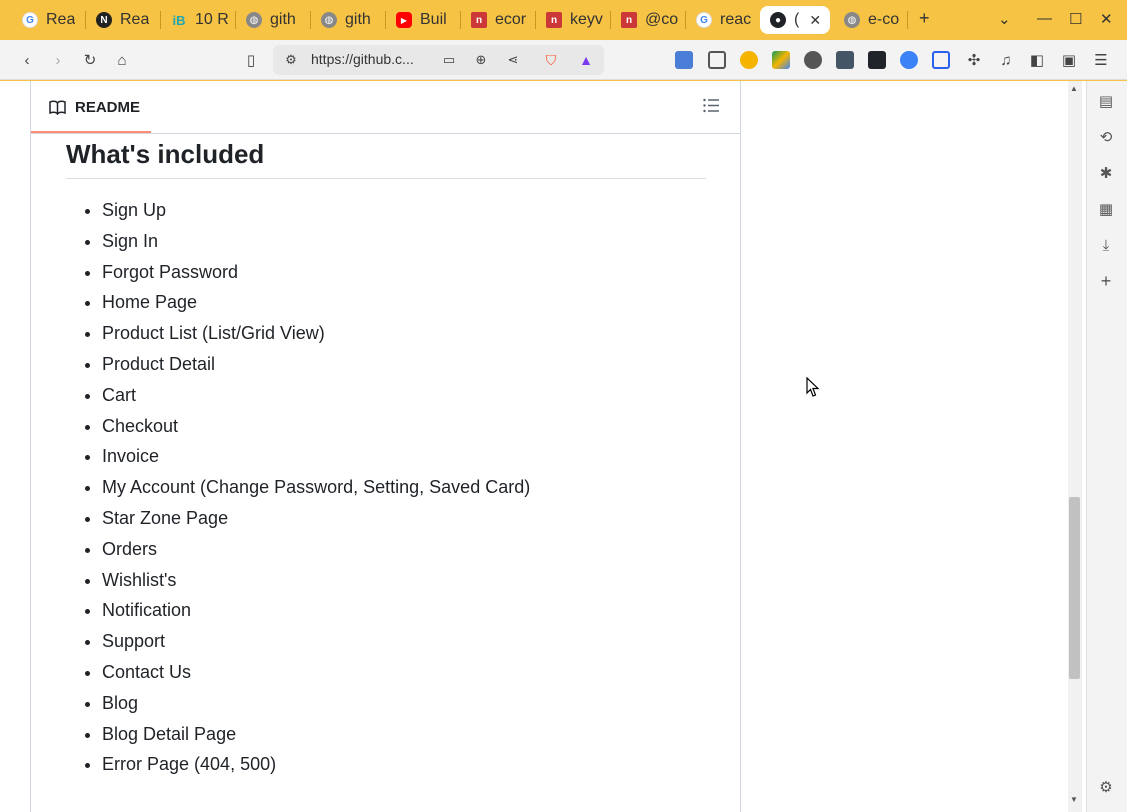 This screenshot has width=1127, height=812. Describe the element at coordinates (813, 60) in the screenshot. I see `planet-icon` at that location.